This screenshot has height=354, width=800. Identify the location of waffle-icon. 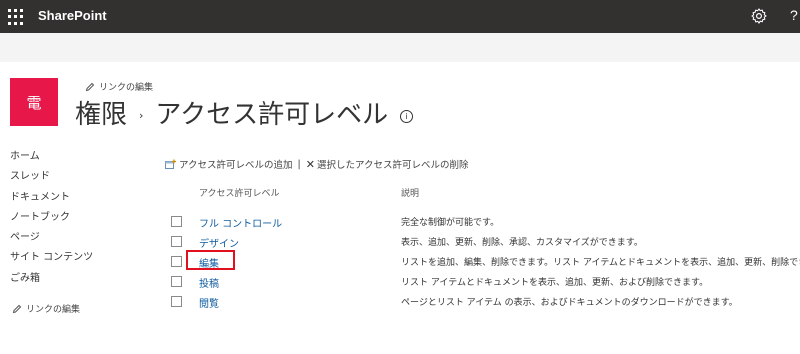
(16, 17).